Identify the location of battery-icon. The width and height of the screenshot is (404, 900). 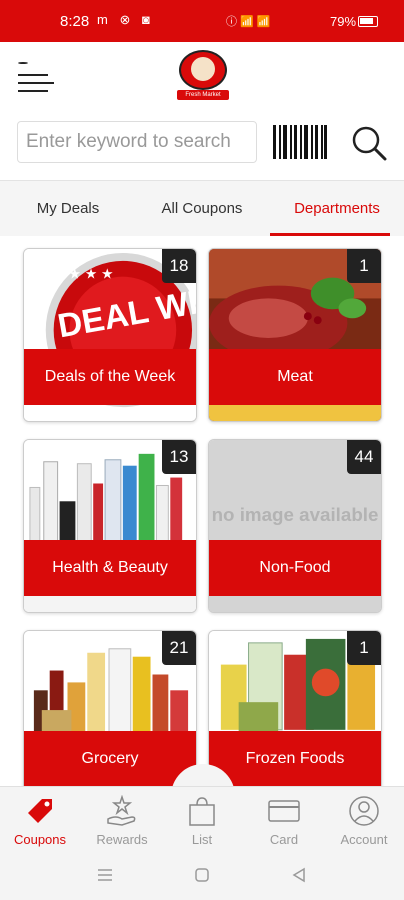
(368, 21).